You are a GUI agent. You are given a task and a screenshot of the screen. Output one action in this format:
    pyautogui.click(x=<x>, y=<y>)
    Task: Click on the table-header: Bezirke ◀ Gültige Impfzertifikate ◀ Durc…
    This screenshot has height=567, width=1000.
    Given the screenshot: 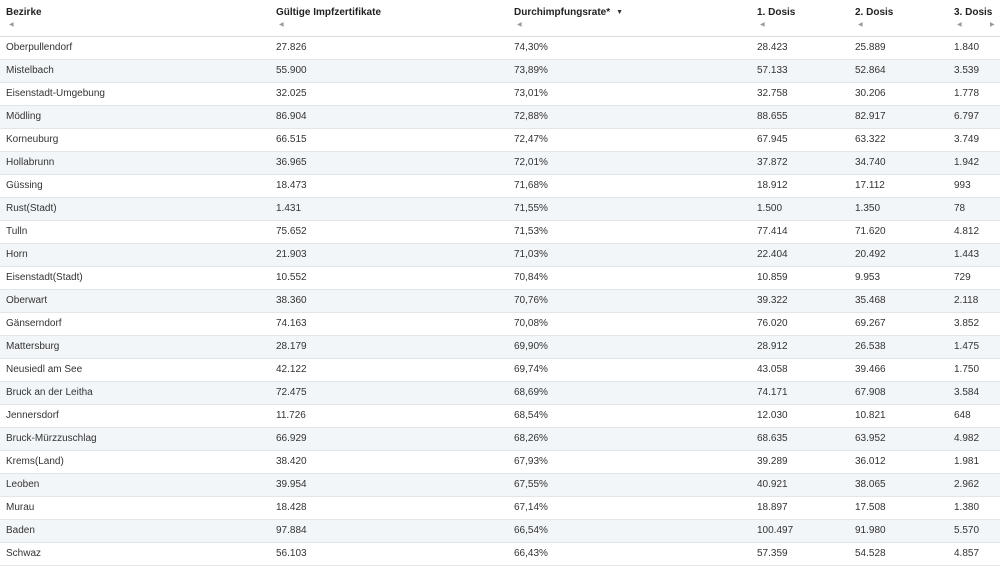 What is the action you would take?
    pyautogui.click(x=500, y=18)
    